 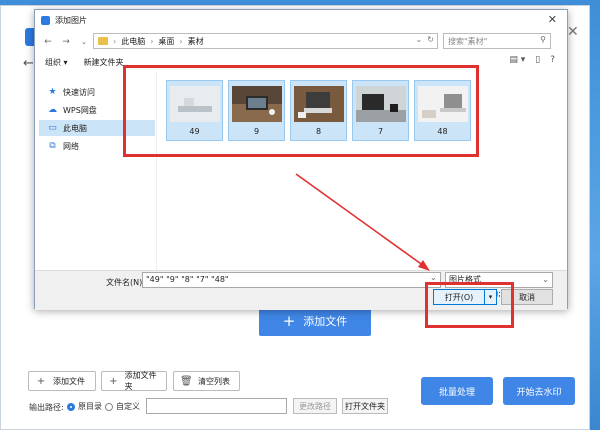 I want to click on view-controls: ▤ ▾ ▯ ?, so click(x=532, y=60).